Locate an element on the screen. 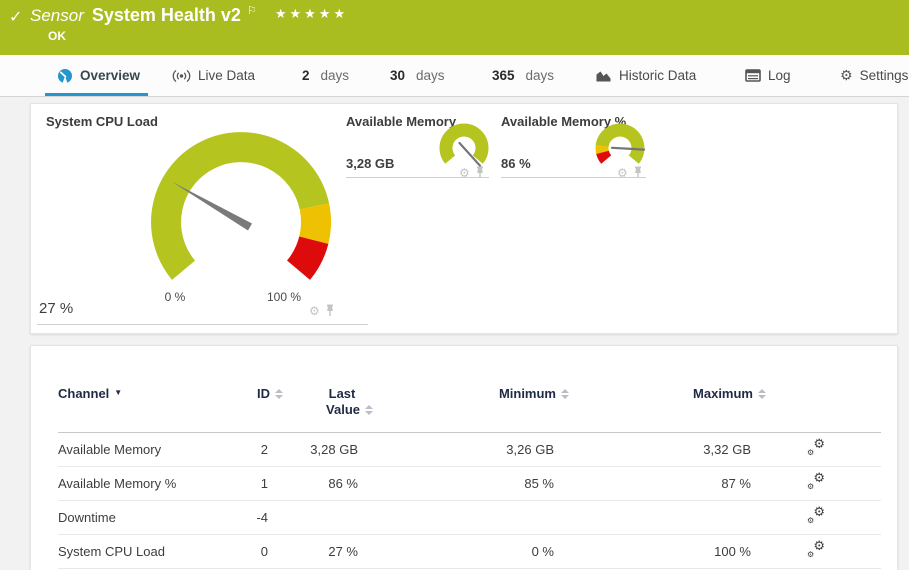 The width and height of the screenshot is (909, 570). status-check-icon: ✓ is located at coordinates (16, 17).